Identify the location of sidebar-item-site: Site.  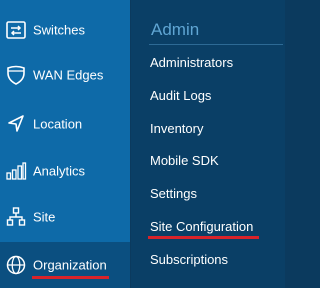
(65, 217).